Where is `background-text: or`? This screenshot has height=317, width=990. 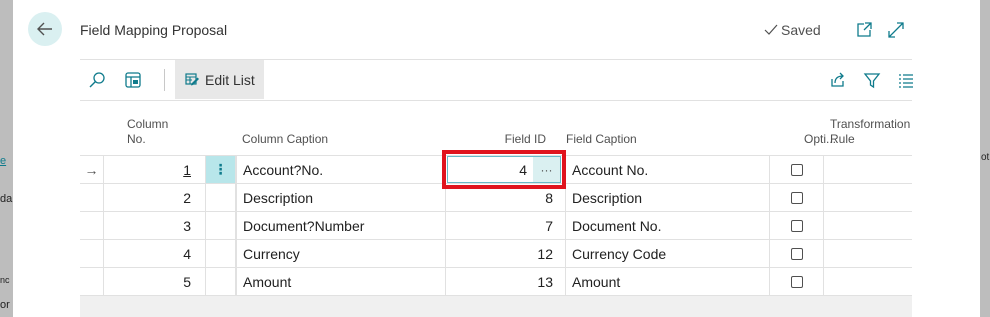
background-text: or is located at coordinates (5, 305).